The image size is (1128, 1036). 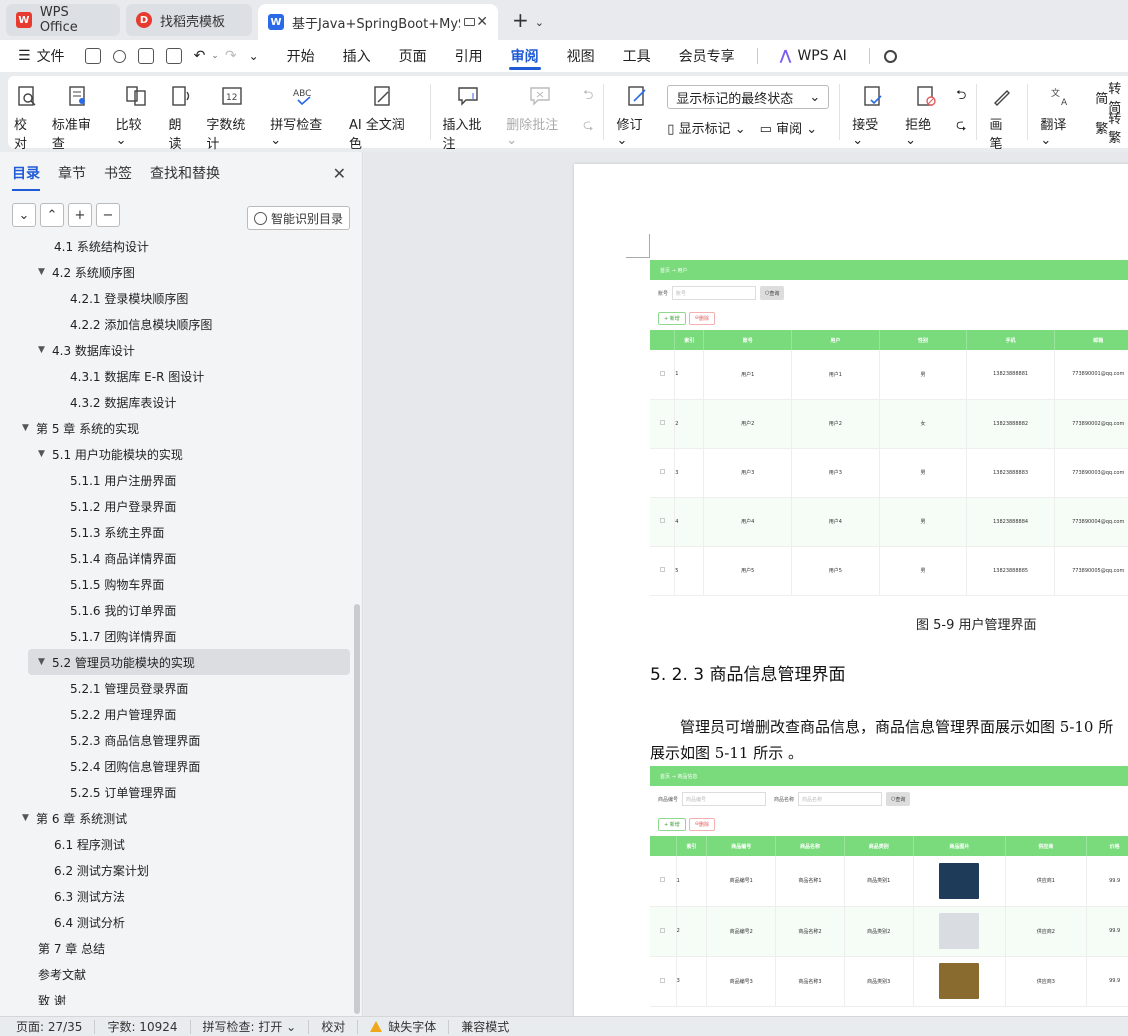 What do you see at coordinates (301, 56) in the screenshot?
I see `menu-home: 开始` at bounding box center [301, 56].